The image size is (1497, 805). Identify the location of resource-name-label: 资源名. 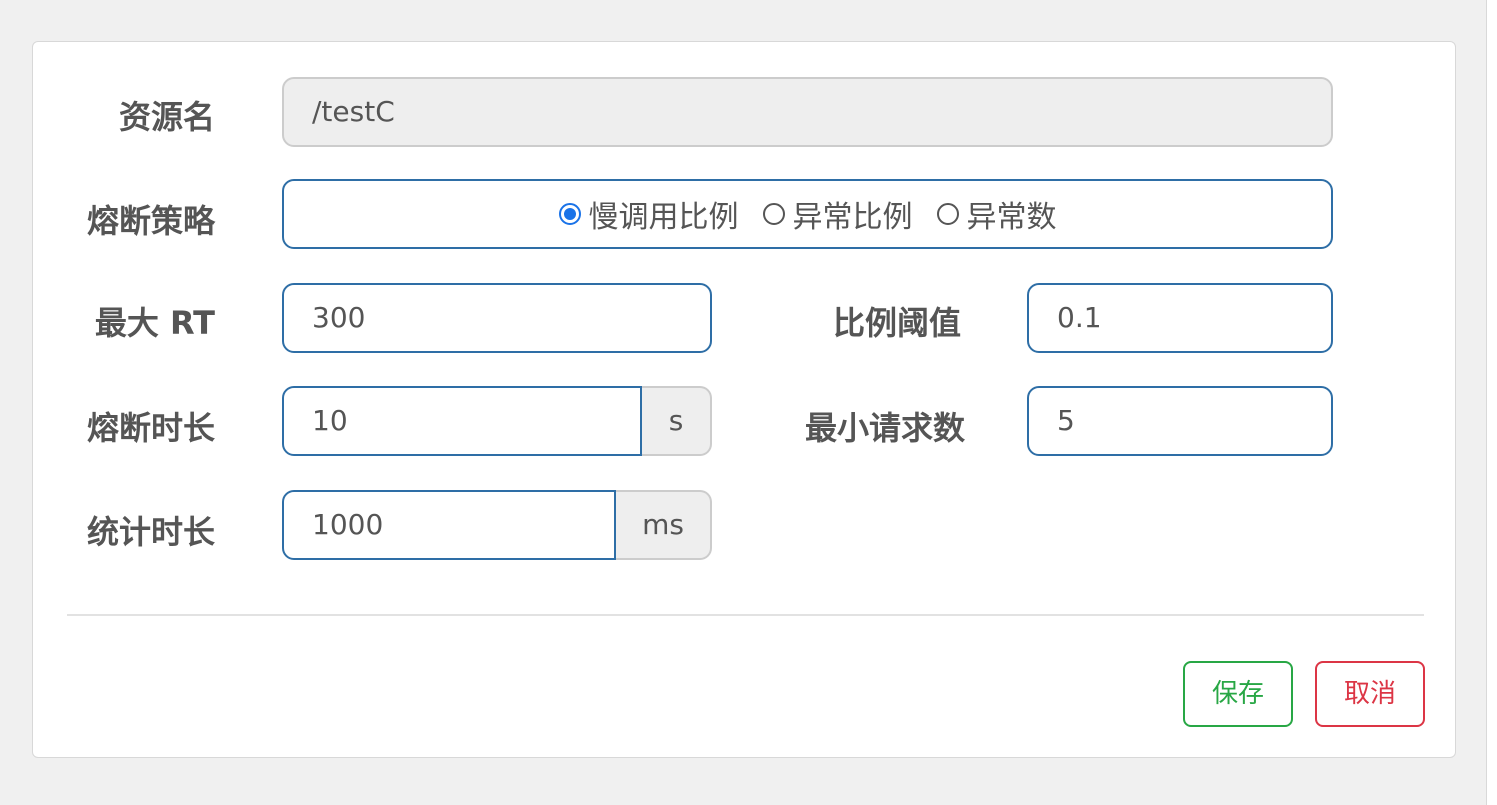
(166, 117).